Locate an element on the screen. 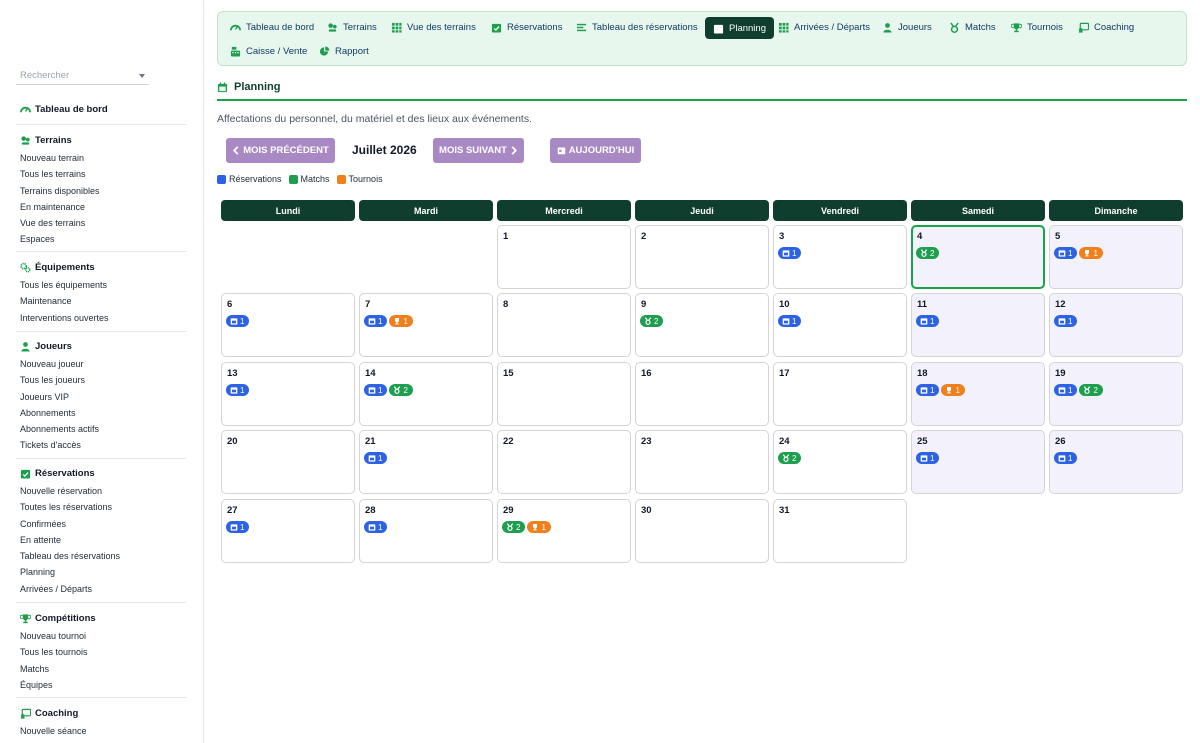 This screenshot has height=743, width=1200. calendar-day: 15 is located at coordinates (564, 394).